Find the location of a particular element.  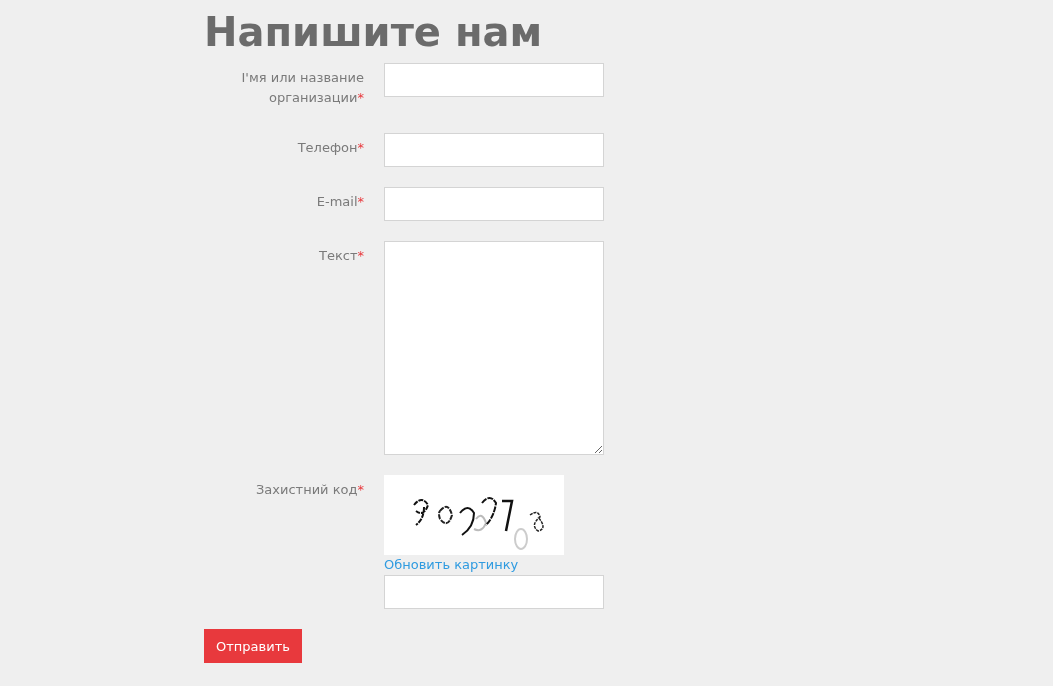

field-label: Телефон* is located at coordinates (330, 147).